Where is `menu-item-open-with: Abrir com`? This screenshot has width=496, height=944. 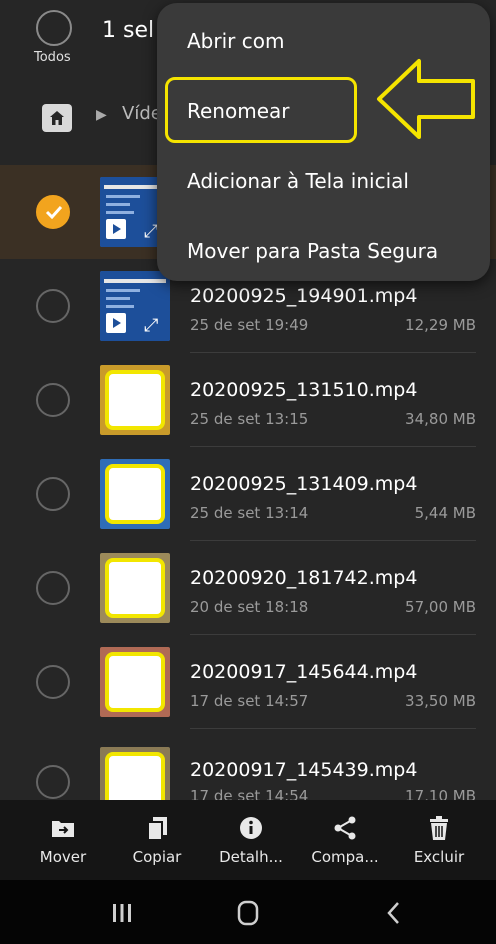
menu-item-open-with: Abrir com is located at coordinates (235, 41).